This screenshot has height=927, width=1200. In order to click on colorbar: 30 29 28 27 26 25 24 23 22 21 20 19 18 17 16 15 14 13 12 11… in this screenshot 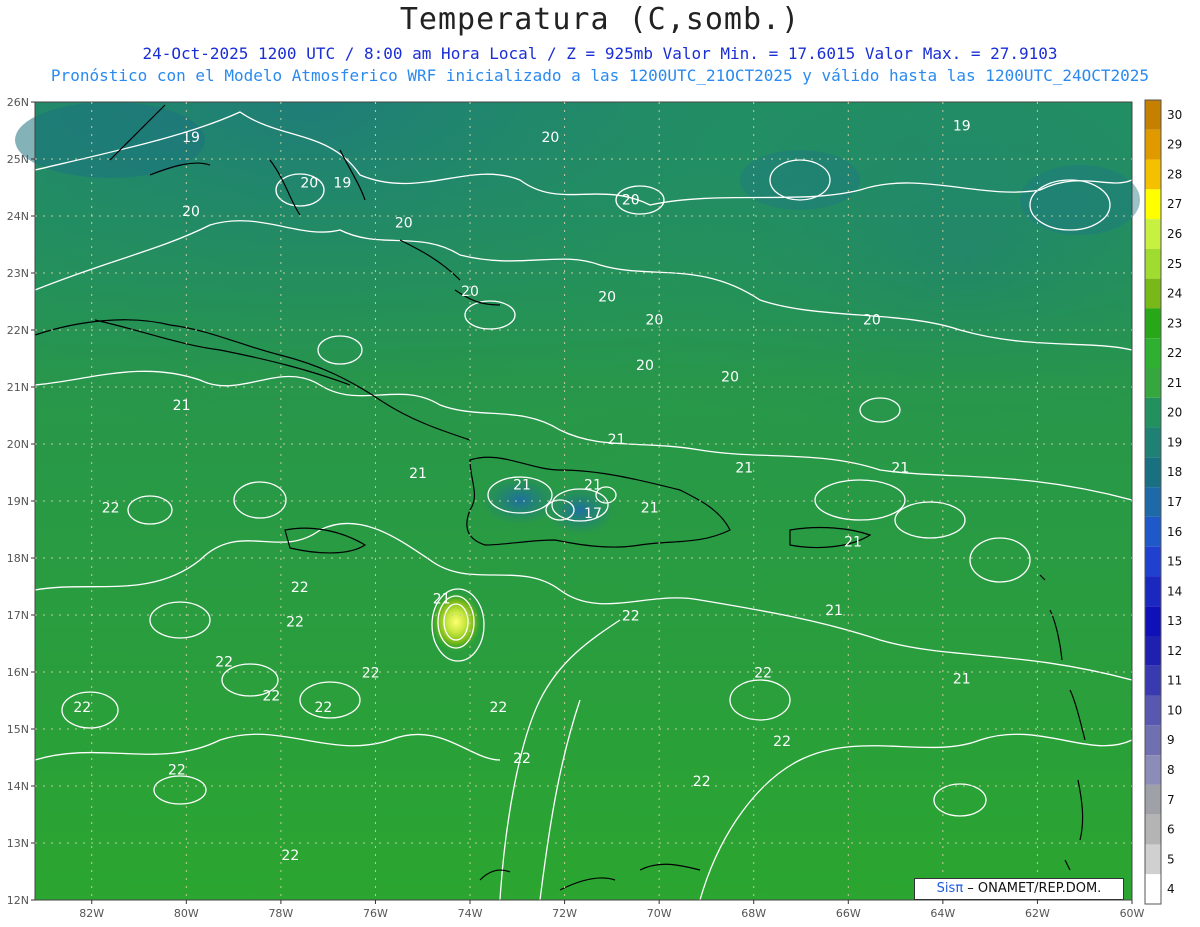, I will do `click(1163, 502)`.